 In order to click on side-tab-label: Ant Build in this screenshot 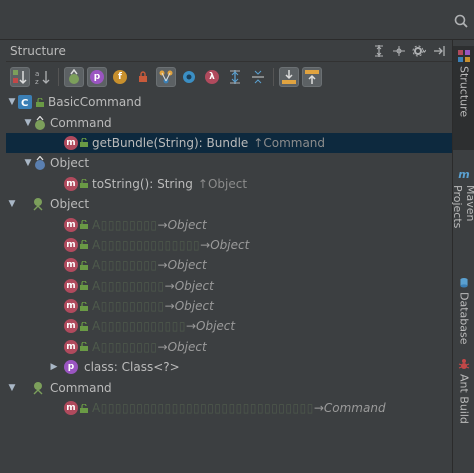, I will do `click(464, 399)`.